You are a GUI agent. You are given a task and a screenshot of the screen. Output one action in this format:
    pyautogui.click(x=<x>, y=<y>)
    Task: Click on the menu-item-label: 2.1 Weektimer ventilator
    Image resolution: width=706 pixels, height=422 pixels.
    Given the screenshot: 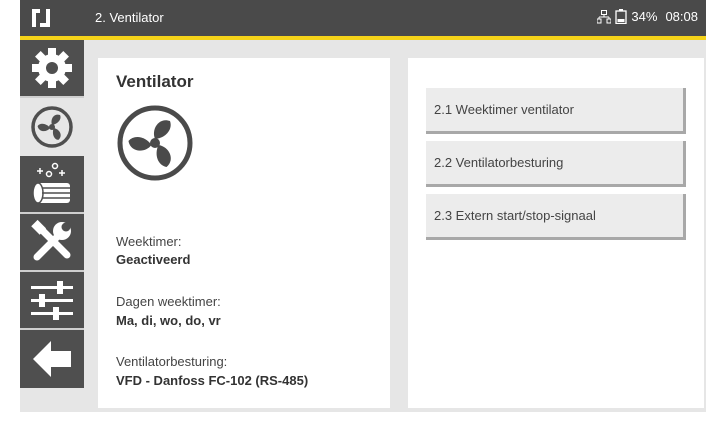 What is the action you would take?
    pyautogui.click(x=504, y=109)
    